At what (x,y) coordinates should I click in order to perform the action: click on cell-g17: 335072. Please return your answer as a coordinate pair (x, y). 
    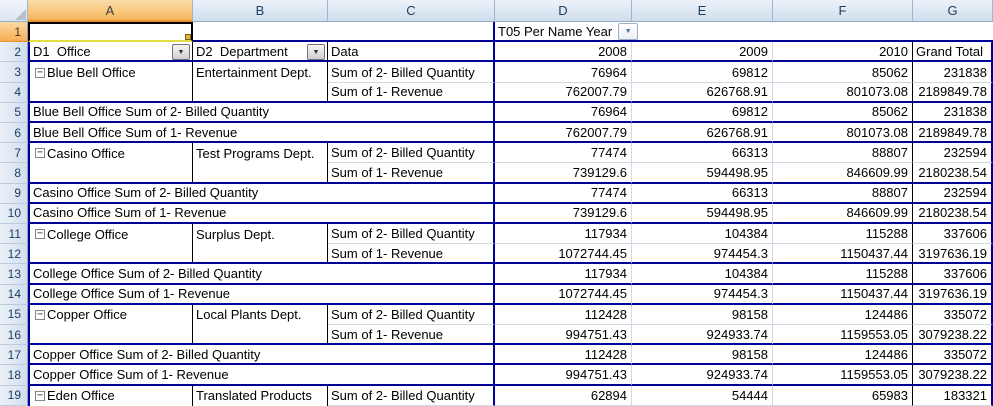
    Looking at the image, I should click on (953, 355).